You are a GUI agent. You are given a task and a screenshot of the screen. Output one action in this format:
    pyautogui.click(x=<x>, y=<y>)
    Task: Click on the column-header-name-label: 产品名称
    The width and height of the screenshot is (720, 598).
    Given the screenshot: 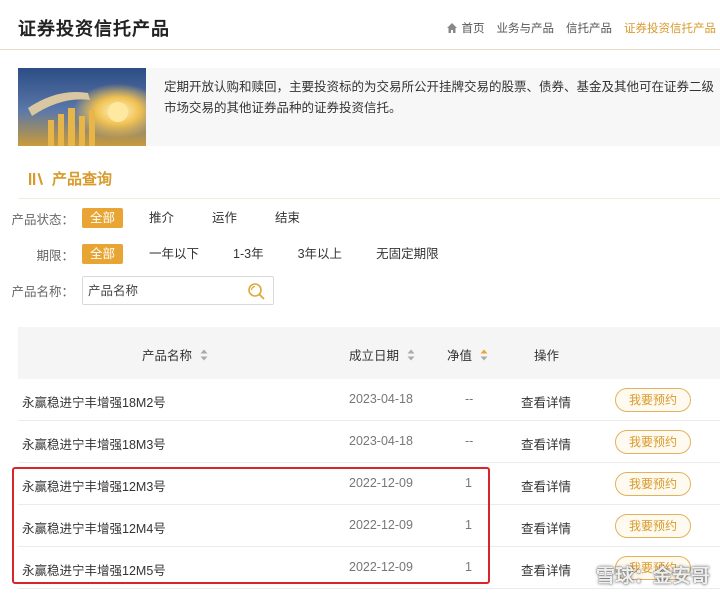 What is the action you would take?
    pyautogui.click(x=167, y=356)
    